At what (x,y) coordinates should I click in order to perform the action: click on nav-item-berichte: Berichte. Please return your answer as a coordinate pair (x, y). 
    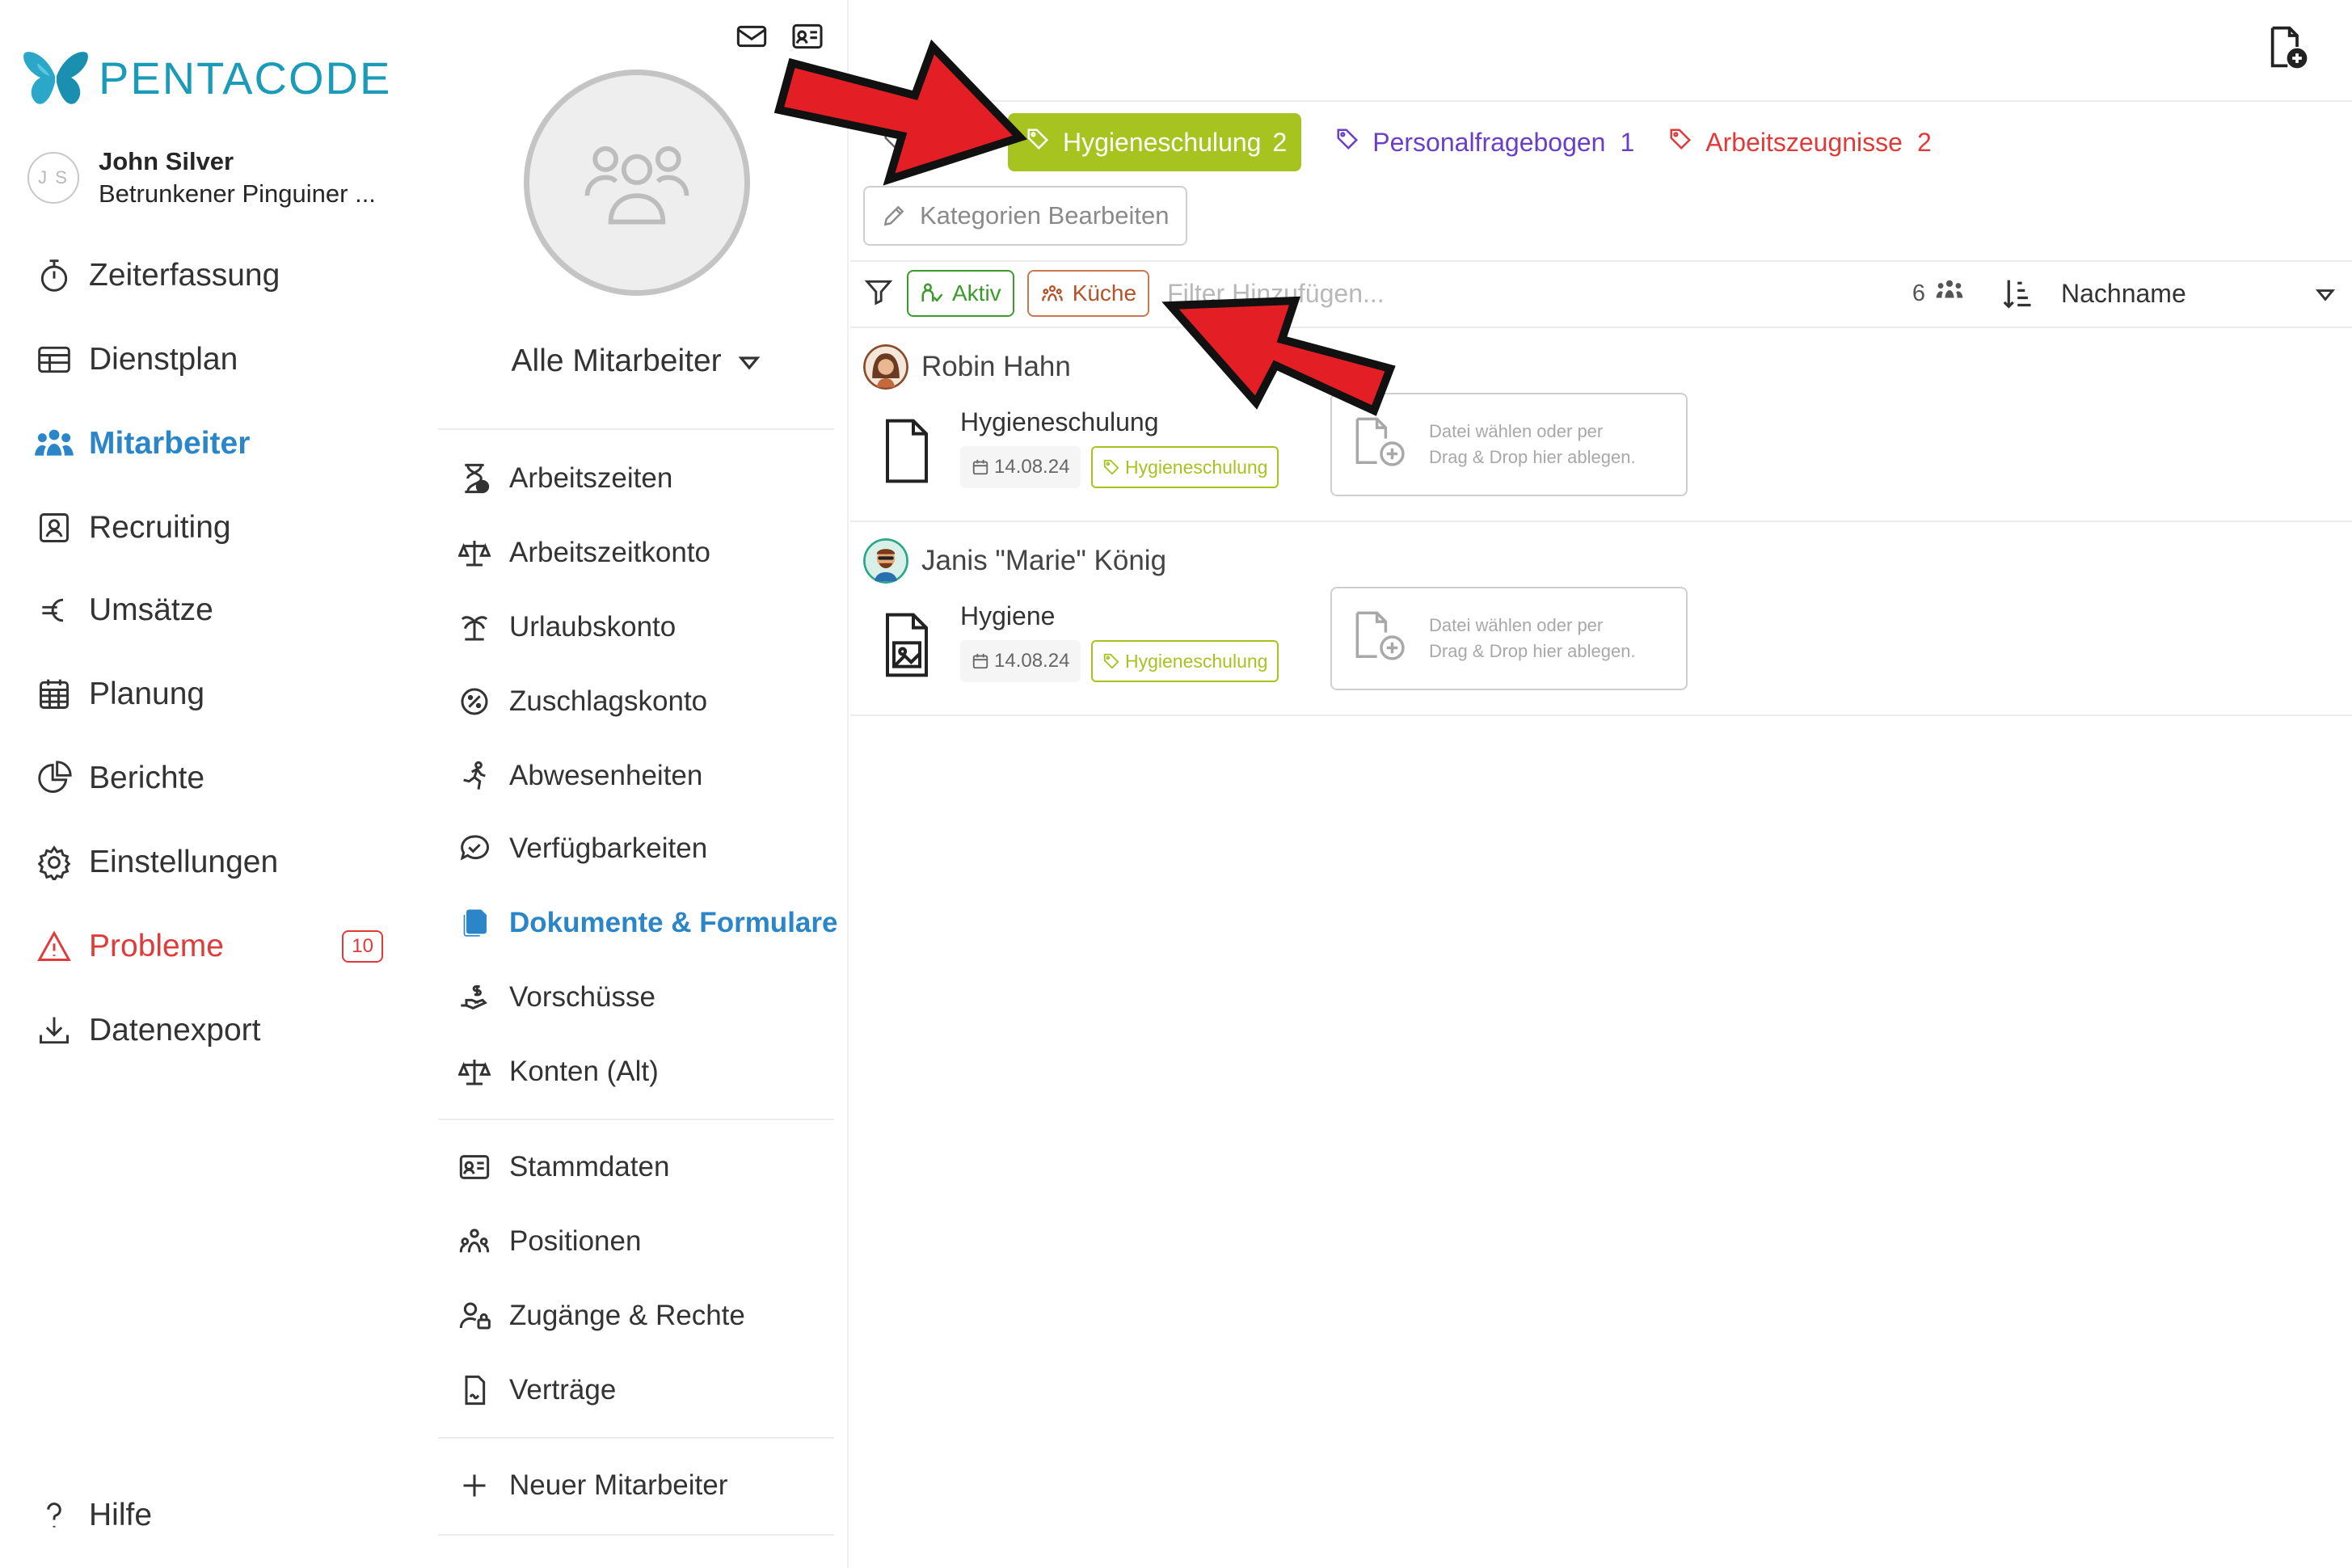
    Looking at the image, I should click on (214, 778).